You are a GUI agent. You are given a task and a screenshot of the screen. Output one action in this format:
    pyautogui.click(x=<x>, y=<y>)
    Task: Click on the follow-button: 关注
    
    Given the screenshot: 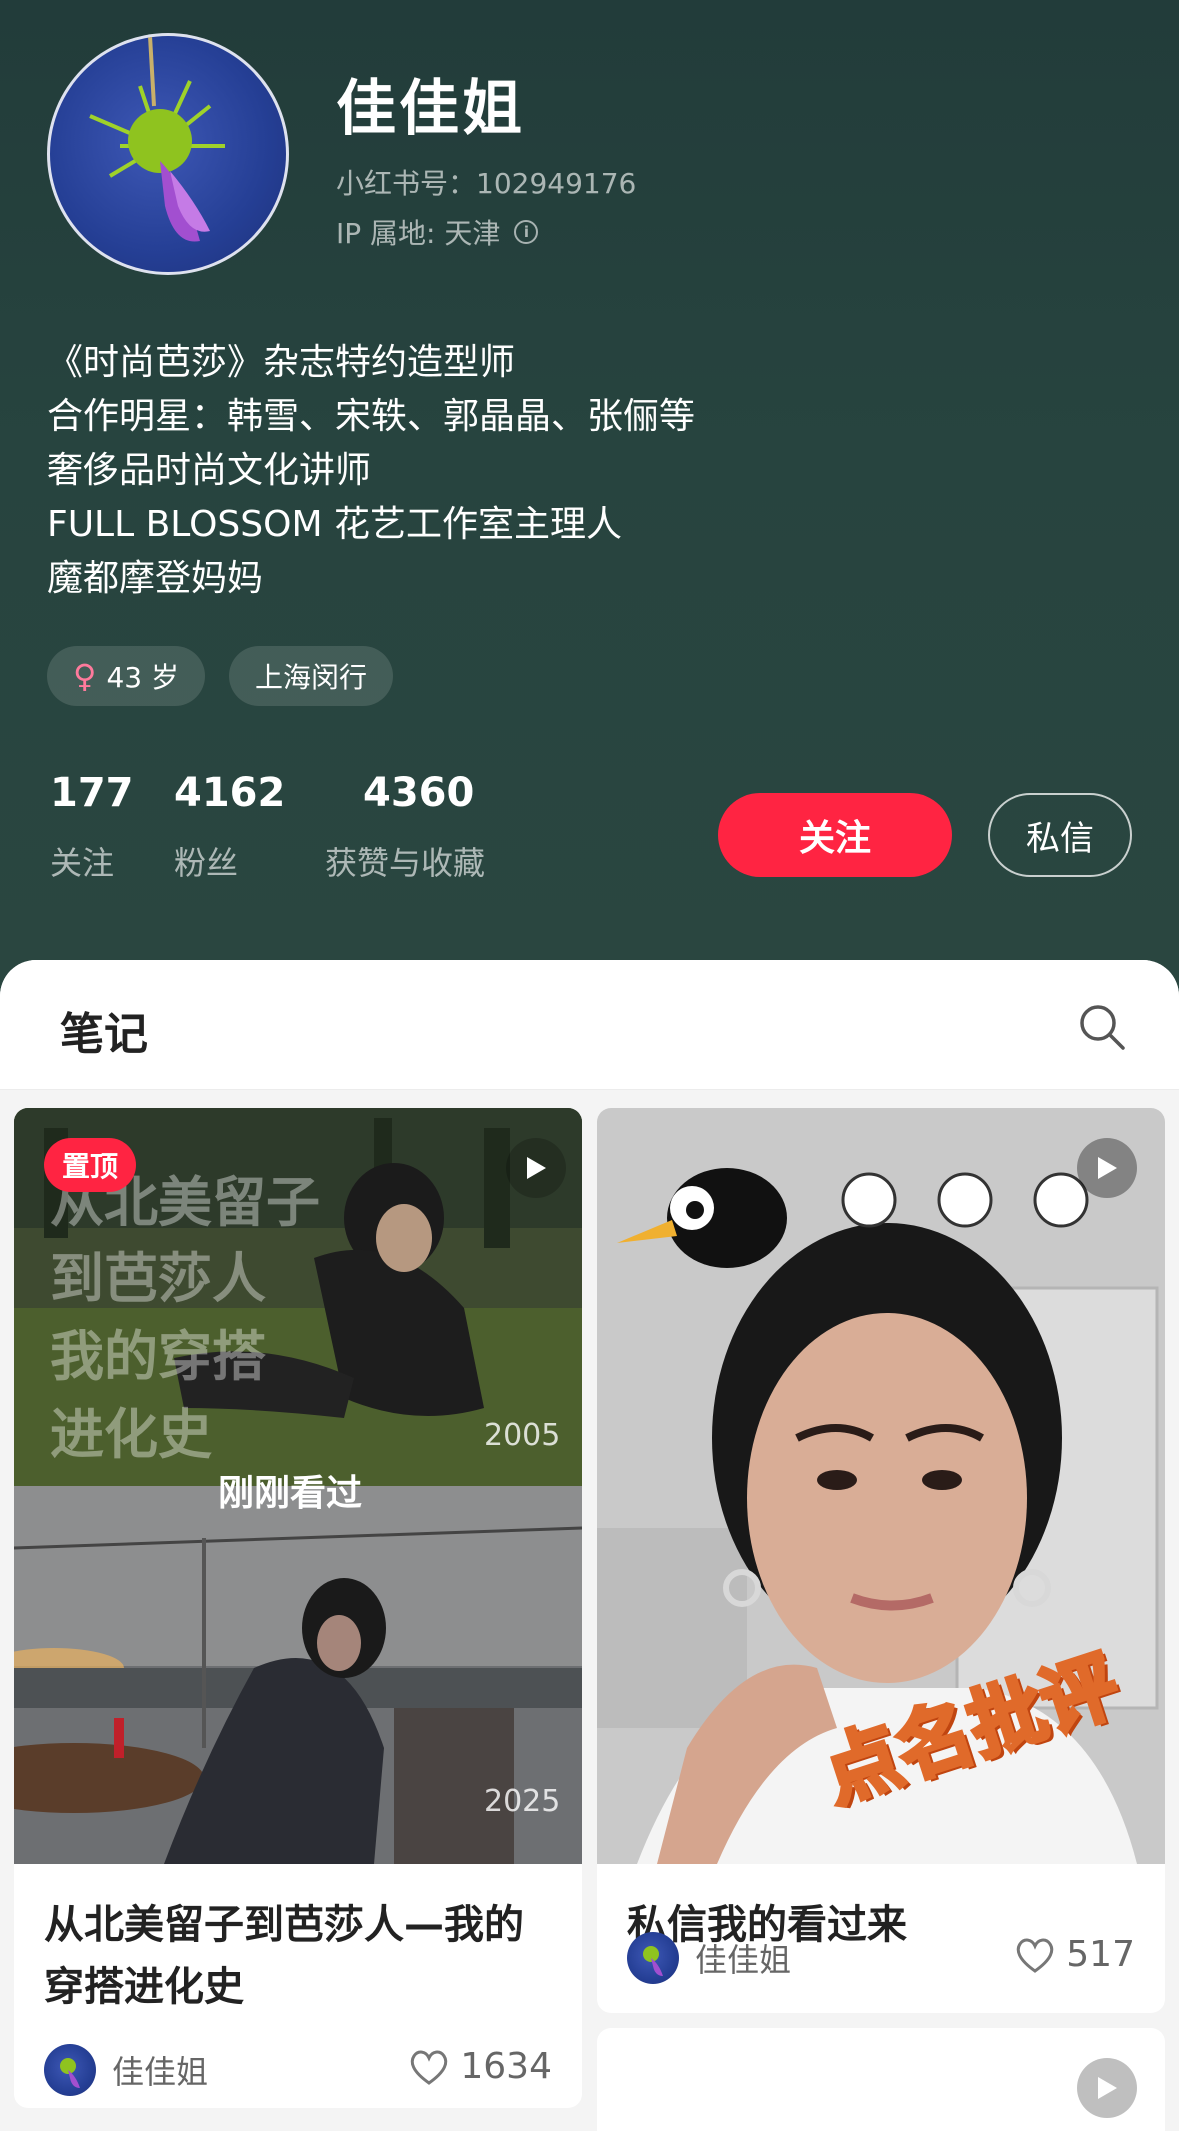 What is the action you would take?
    pyautogui.click(x=835, y=835)
    